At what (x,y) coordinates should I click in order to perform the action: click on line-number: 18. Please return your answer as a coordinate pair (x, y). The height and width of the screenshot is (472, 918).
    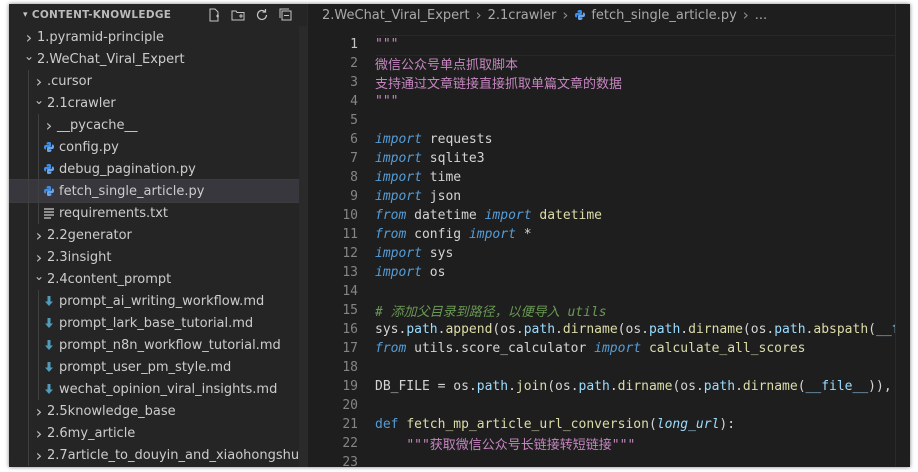
    Looking at the image, I should click on (350, 367).